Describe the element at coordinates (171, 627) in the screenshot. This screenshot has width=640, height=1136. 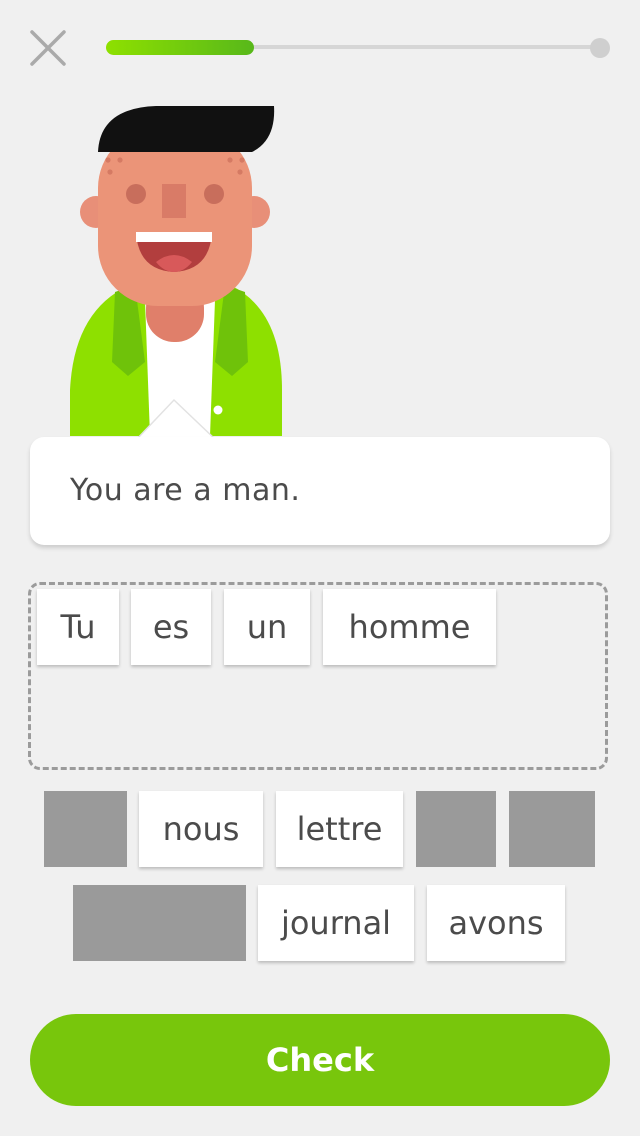
I see `answer-tile: es` at that location.